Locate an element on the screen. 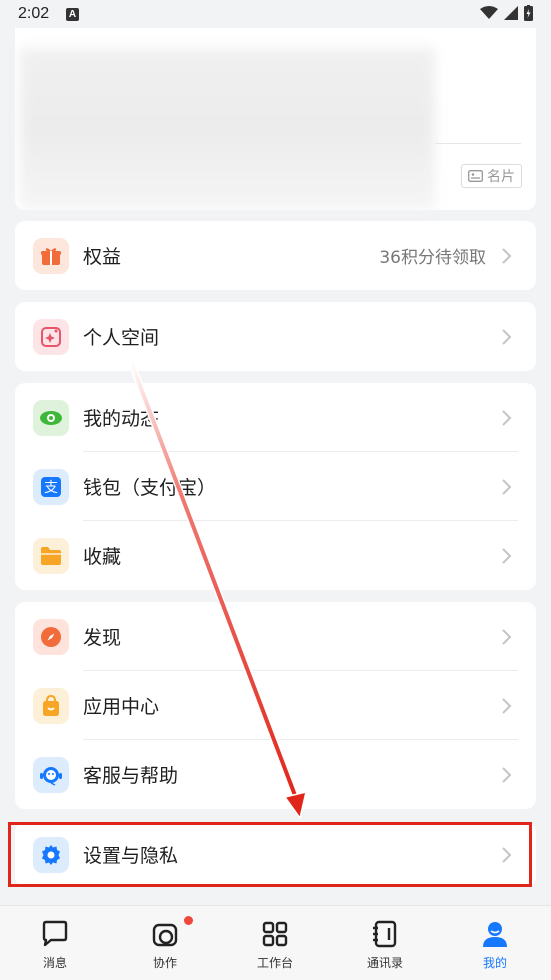 This screenshot has width=551, height=980. tab-label: 通讯录 is located at coordinates (384, 963).